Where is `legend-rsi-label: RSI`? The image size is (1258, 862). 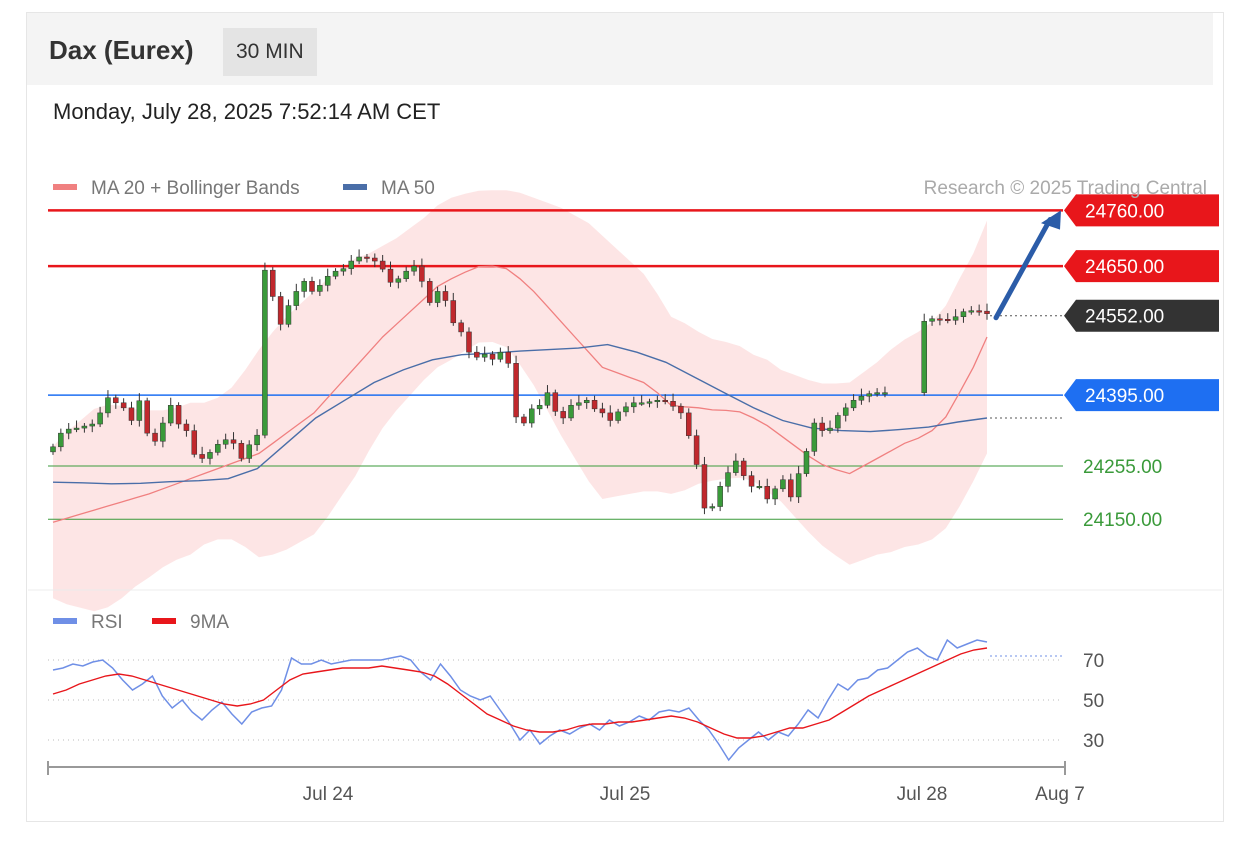
legend-rsi-label: RSI is located at coordinates (107, 622).